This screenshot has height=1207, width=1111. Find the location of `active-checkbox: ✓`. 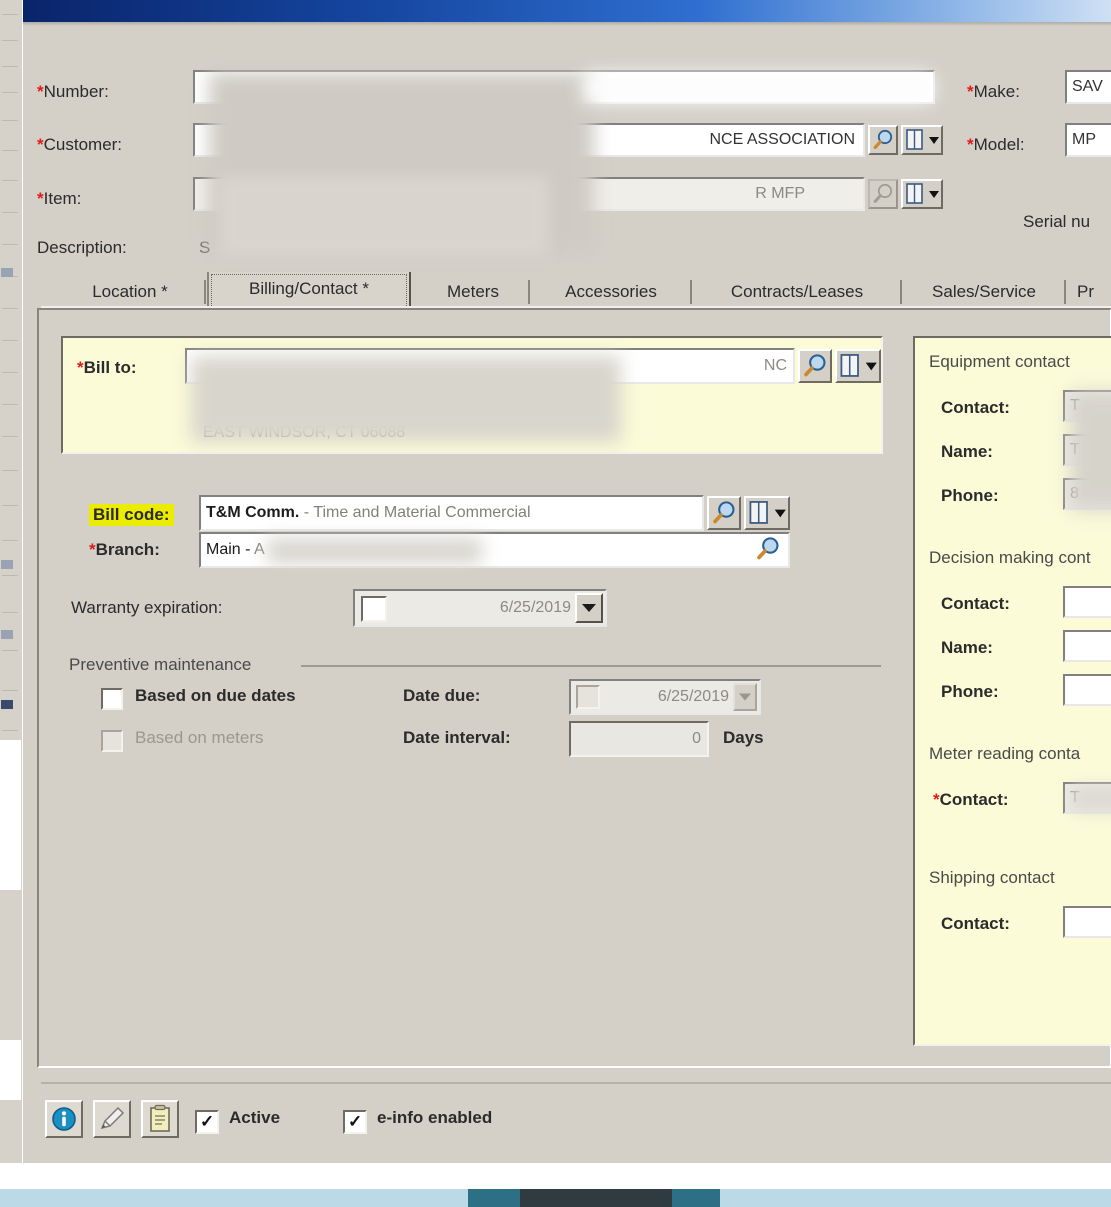

active-checkbox: ✓ is located at coordinates (207, 1122).